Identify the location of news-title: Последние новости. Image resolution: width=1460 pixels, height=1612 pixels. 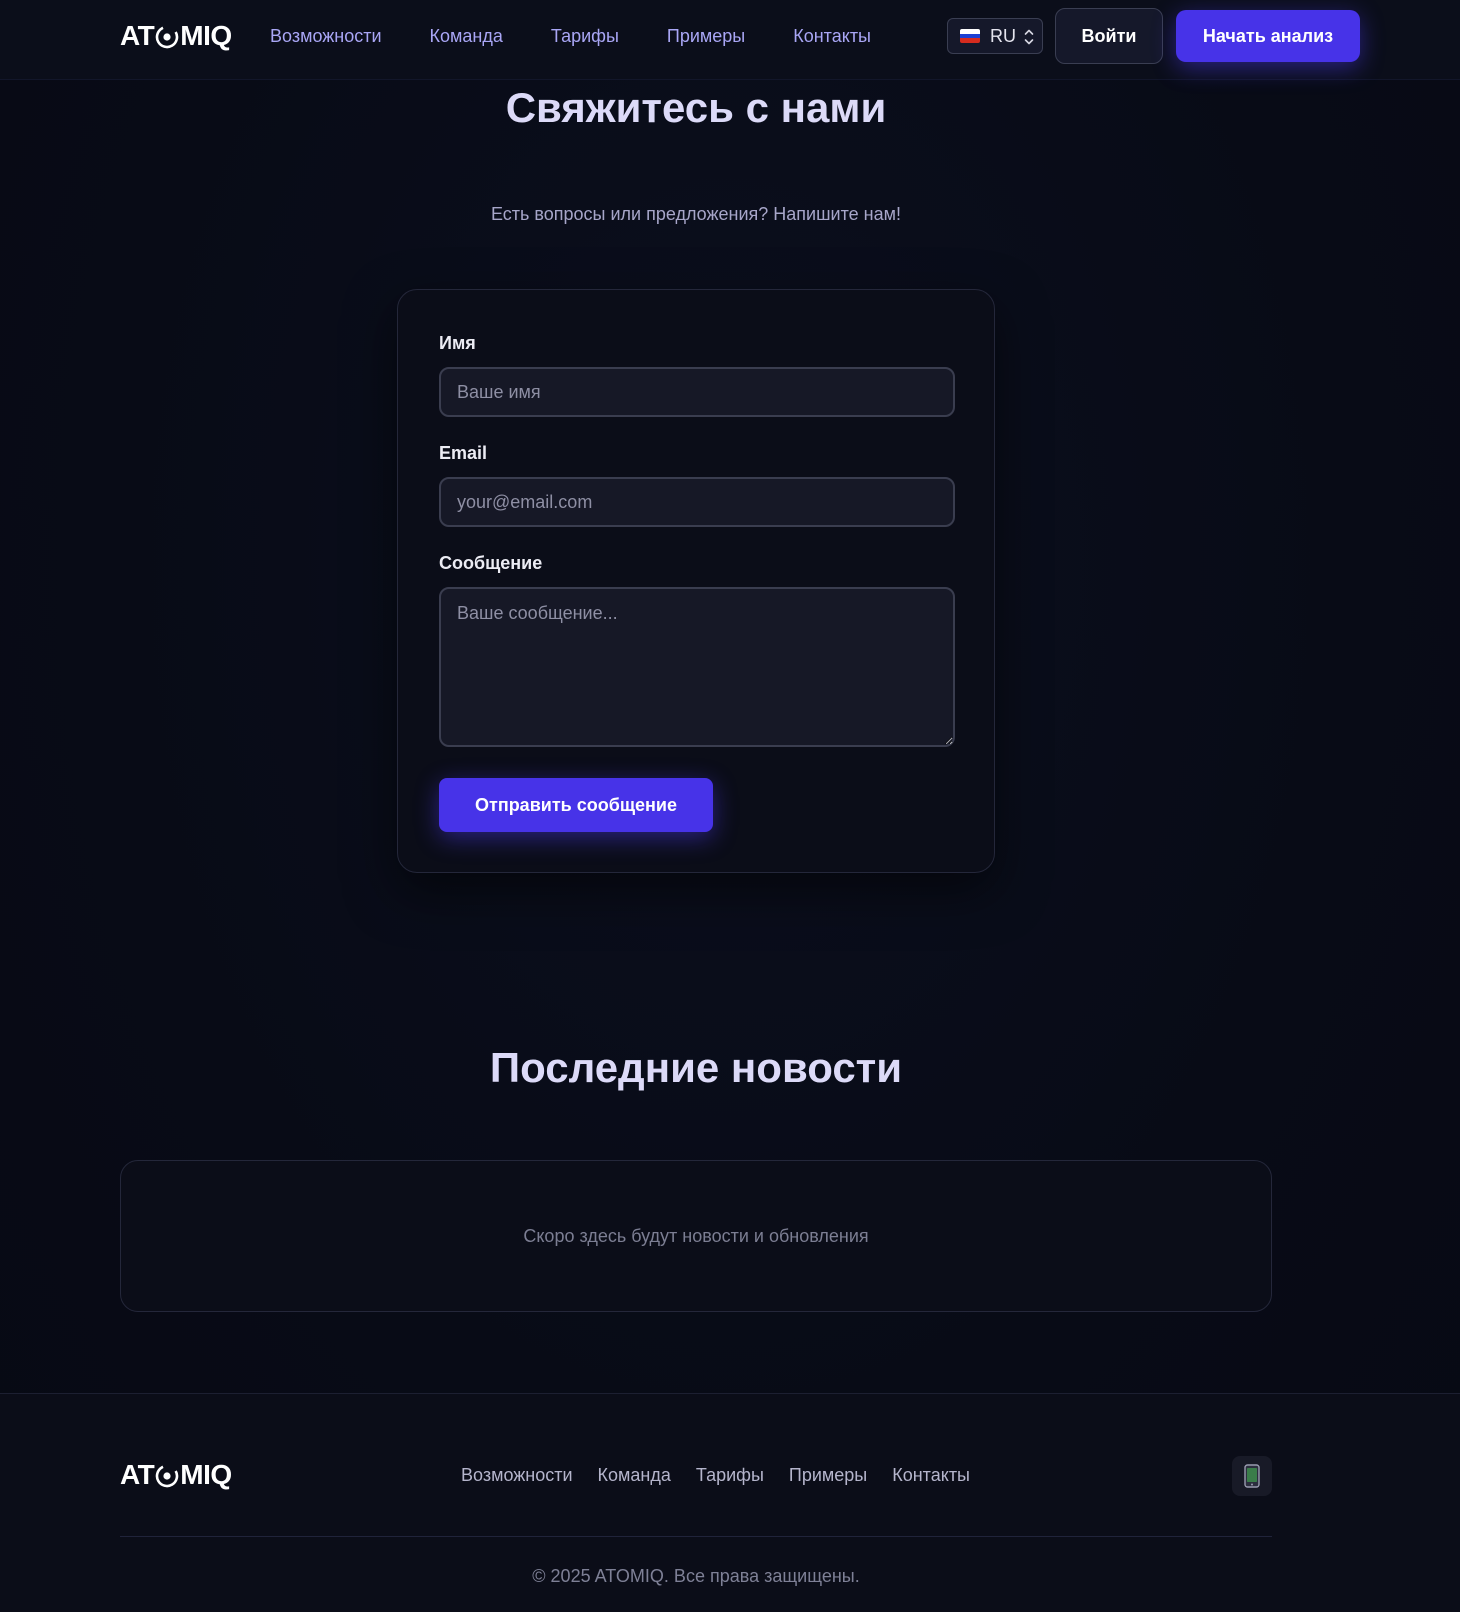
(696, 1067).